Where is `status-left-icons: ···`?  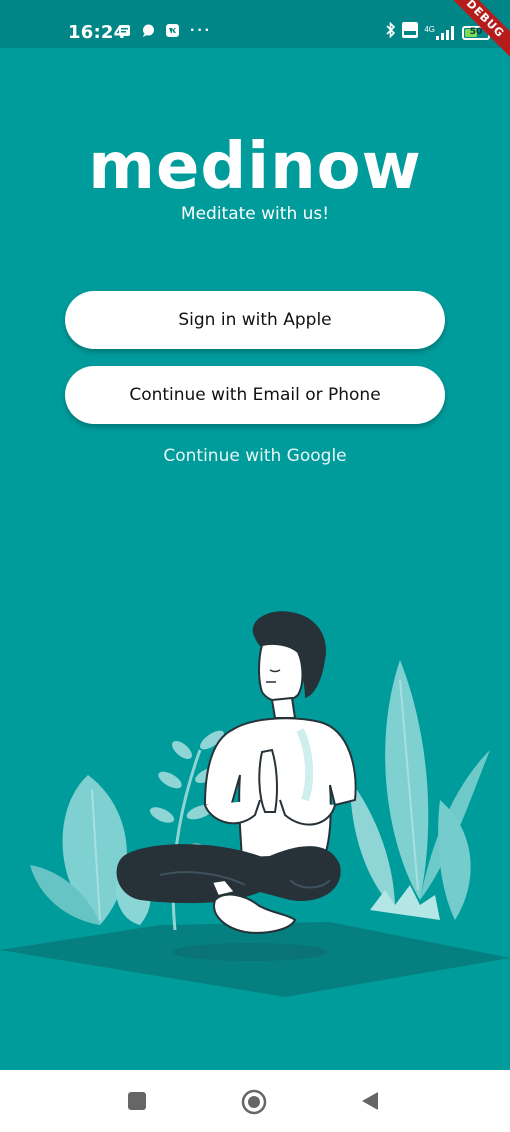
status-left-icons: ··· is located at coordinates (165, 30).